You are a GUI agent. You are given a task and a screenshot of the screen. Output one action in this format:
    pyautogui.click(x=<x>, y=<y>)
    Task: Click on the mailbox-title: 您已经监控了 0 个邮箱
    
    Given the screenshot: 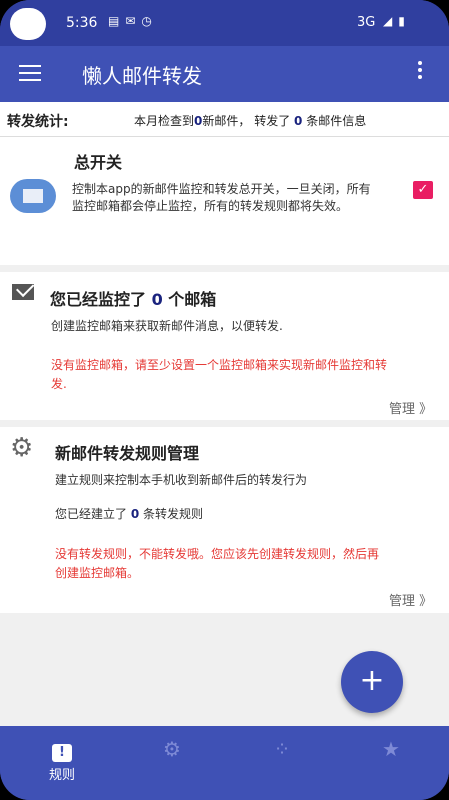 What is the action you would take?
    pyautogui.click(x=133, y=298)
    